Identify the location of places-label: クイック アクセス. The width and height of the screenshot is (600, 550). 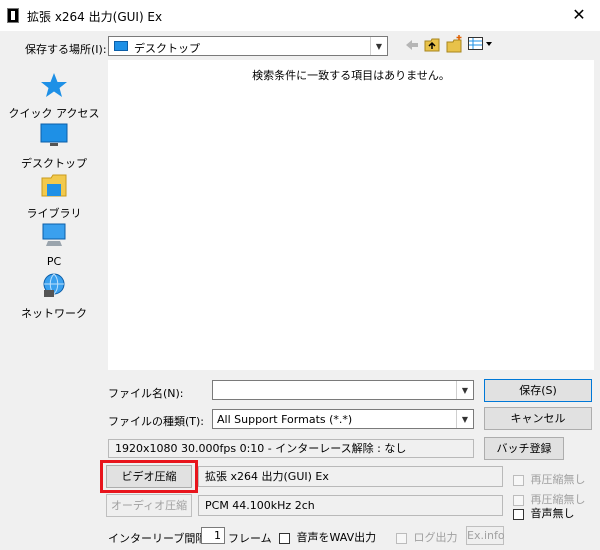
(54, 113).